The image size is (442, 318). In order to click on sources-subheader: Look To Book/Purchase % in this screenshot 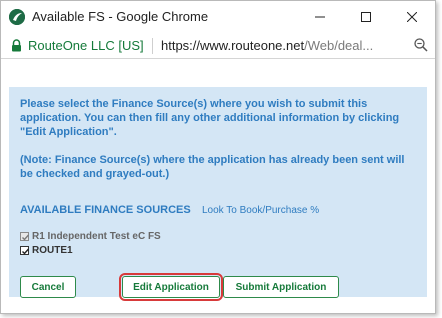, I will do `click(261, 210)`.